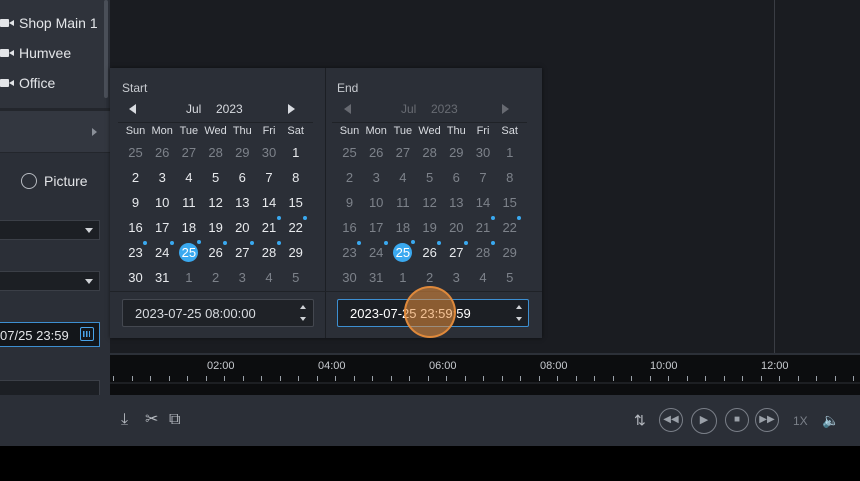 Image resolution: width=860 pixels, height=481 pixels. What do you see at coordinates (671, 420) in the screenshot?
I see `rewind-icon: ◀◀` at bounding box center [671, 420].